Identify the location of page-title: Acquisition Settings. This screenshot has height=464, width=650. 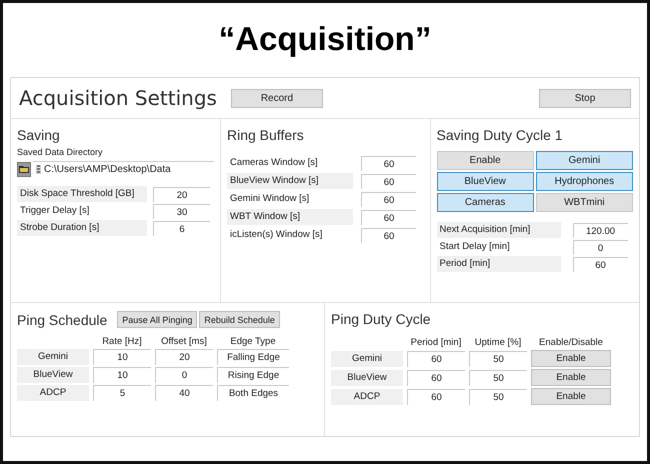
(118, 98).